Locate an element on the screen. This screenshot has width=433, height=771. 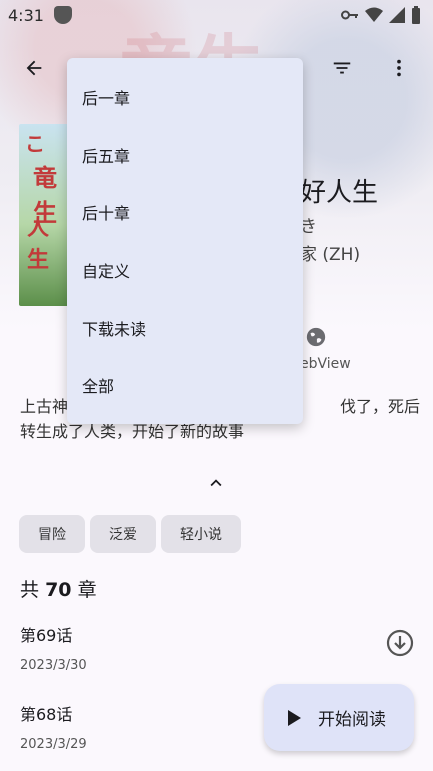
chapter-count-suffix: 章 is located at coordinates (87, 590).